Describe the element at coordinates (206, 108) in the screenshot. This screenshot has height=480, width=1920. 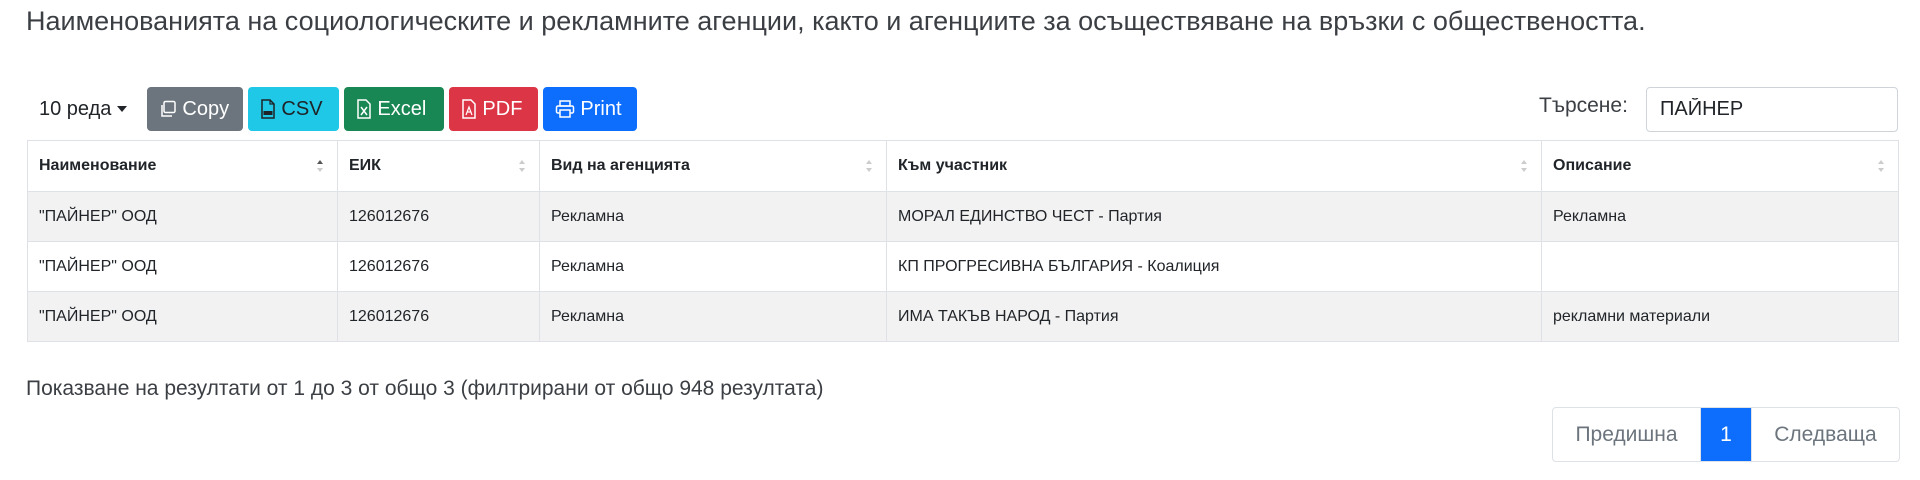
I see `copy-button-label: Copy` at that location.